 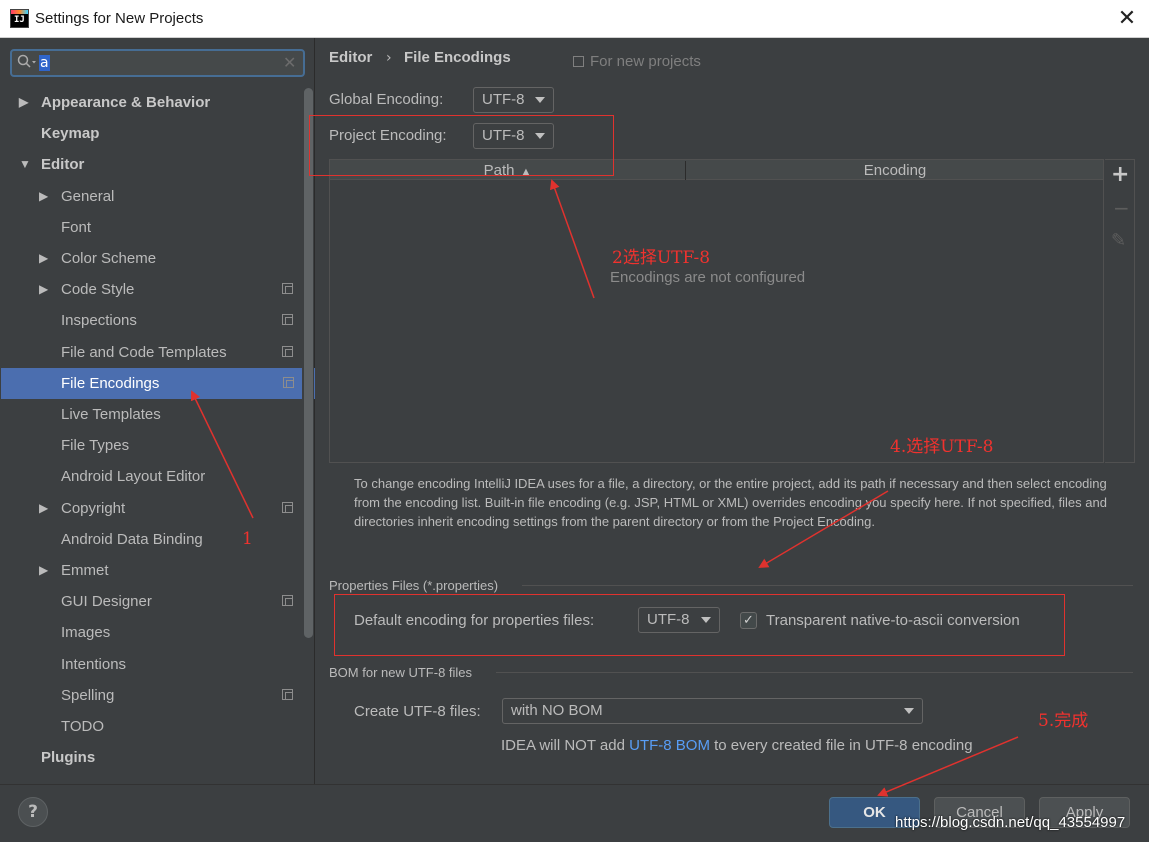 I want to click on sidebar-item-gui-designer: GUI Designer, so click(x=151, y=601).